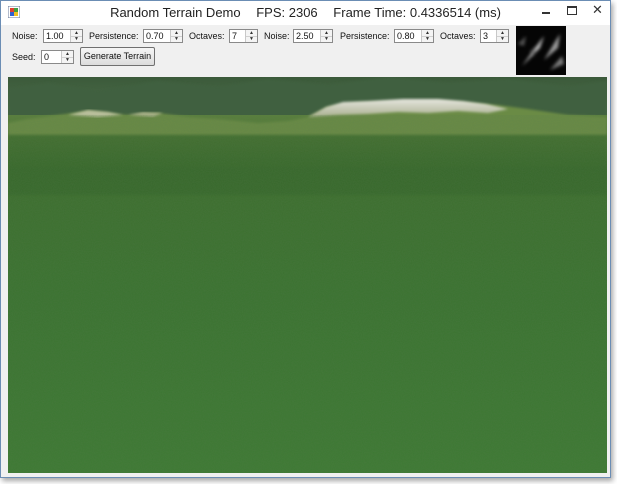  What do you see at coordinates (155, 36) in the screenshot?
I see `persistence1-value: 0.70` at bounding box center [155, 36].